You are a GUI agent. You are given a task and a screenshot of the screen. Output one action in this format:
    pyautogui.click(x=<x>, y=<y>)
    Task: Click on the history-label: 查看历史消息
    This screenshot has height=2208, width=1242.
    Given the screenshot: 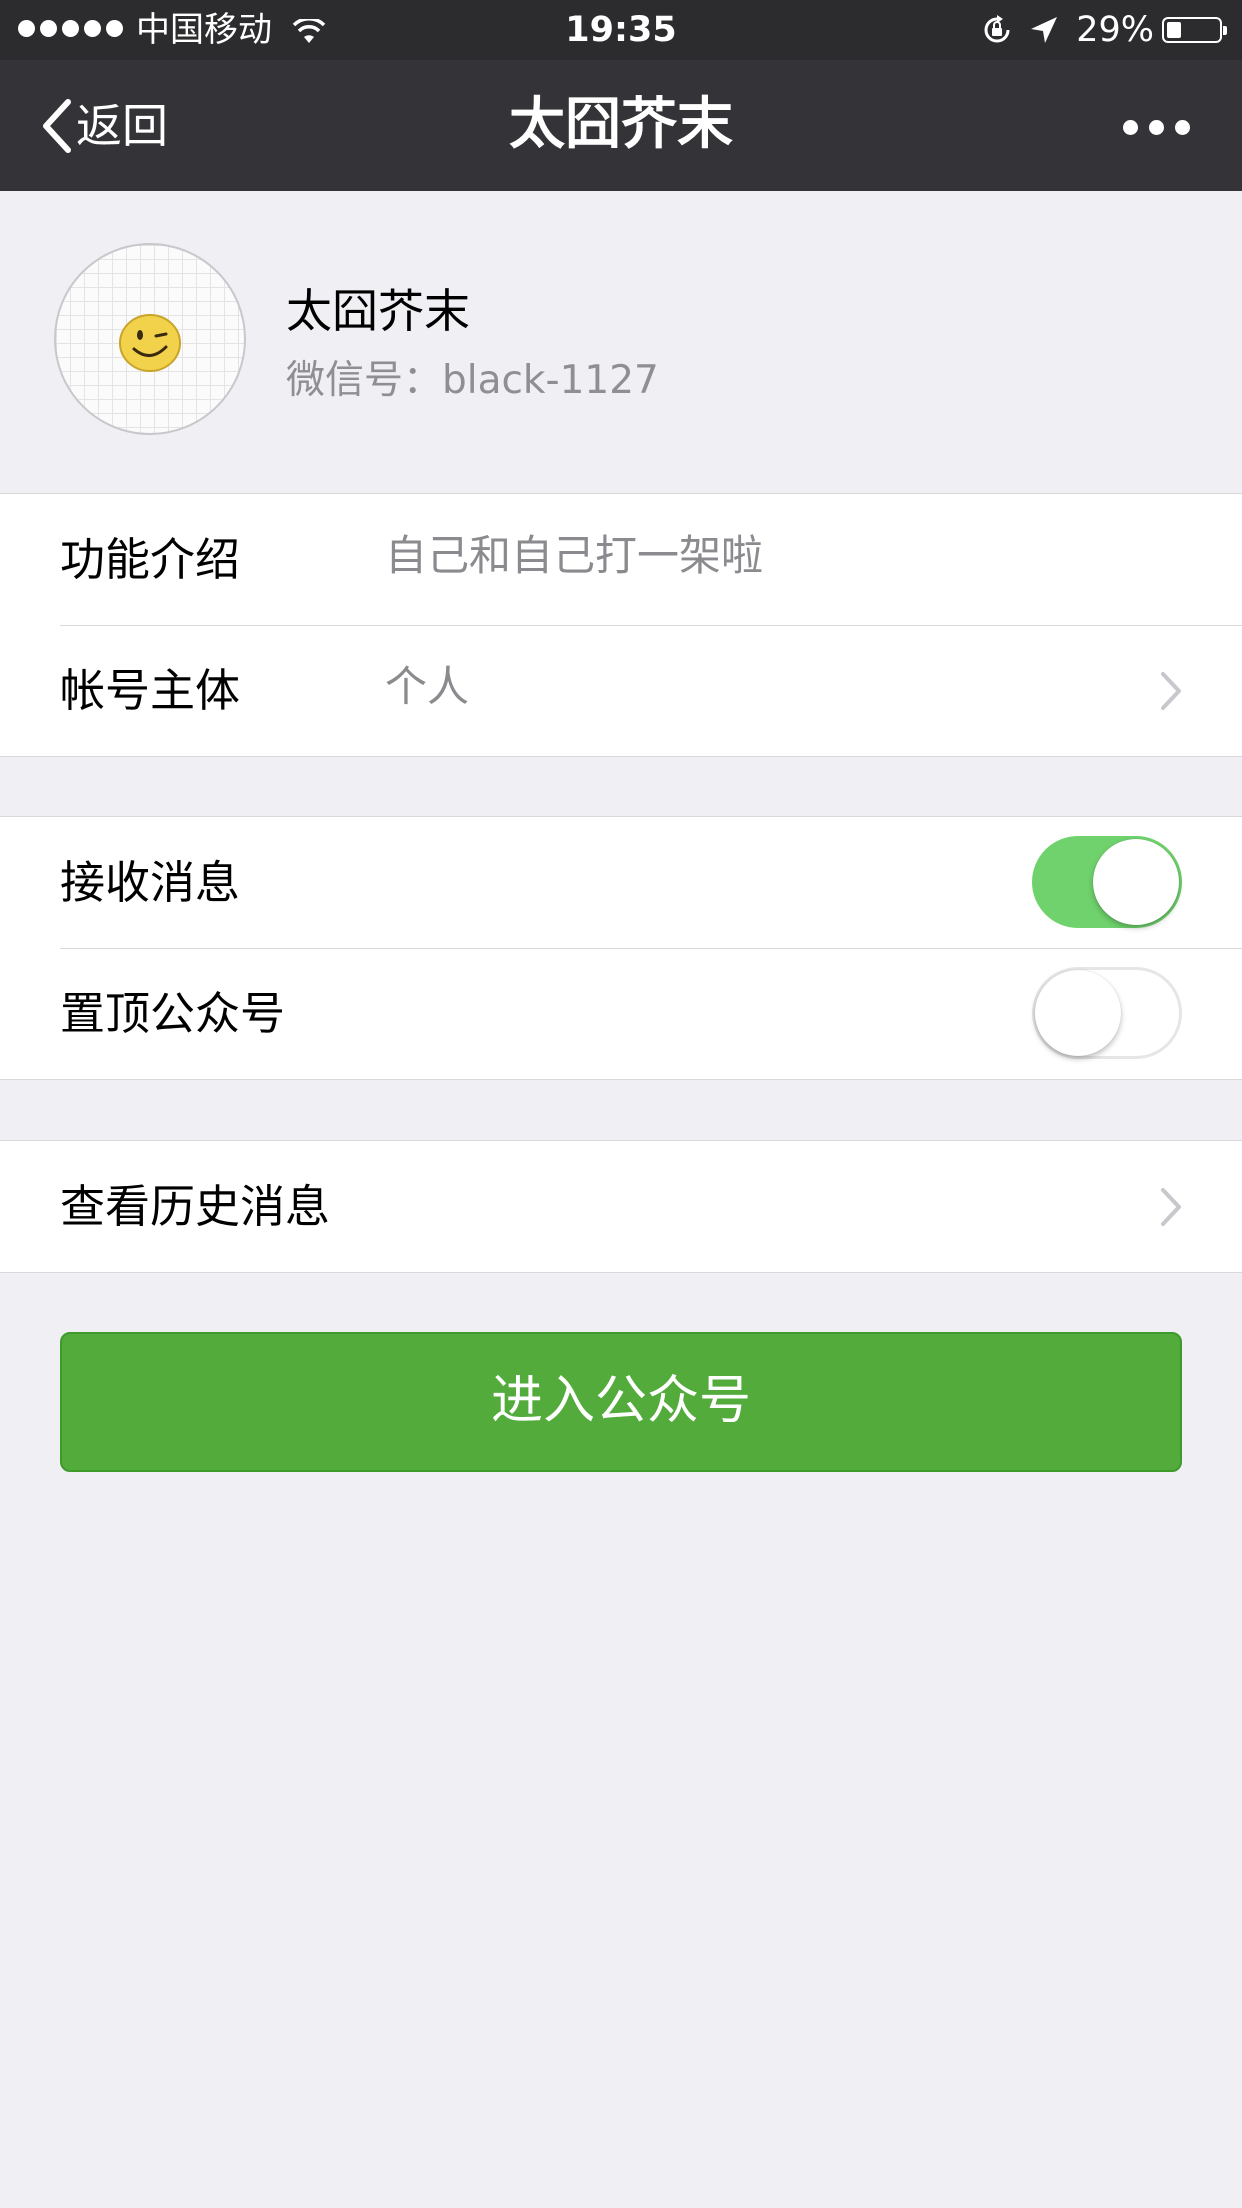 What is the action you would take?
    pyautogui.click(x=195, y=1206)
    